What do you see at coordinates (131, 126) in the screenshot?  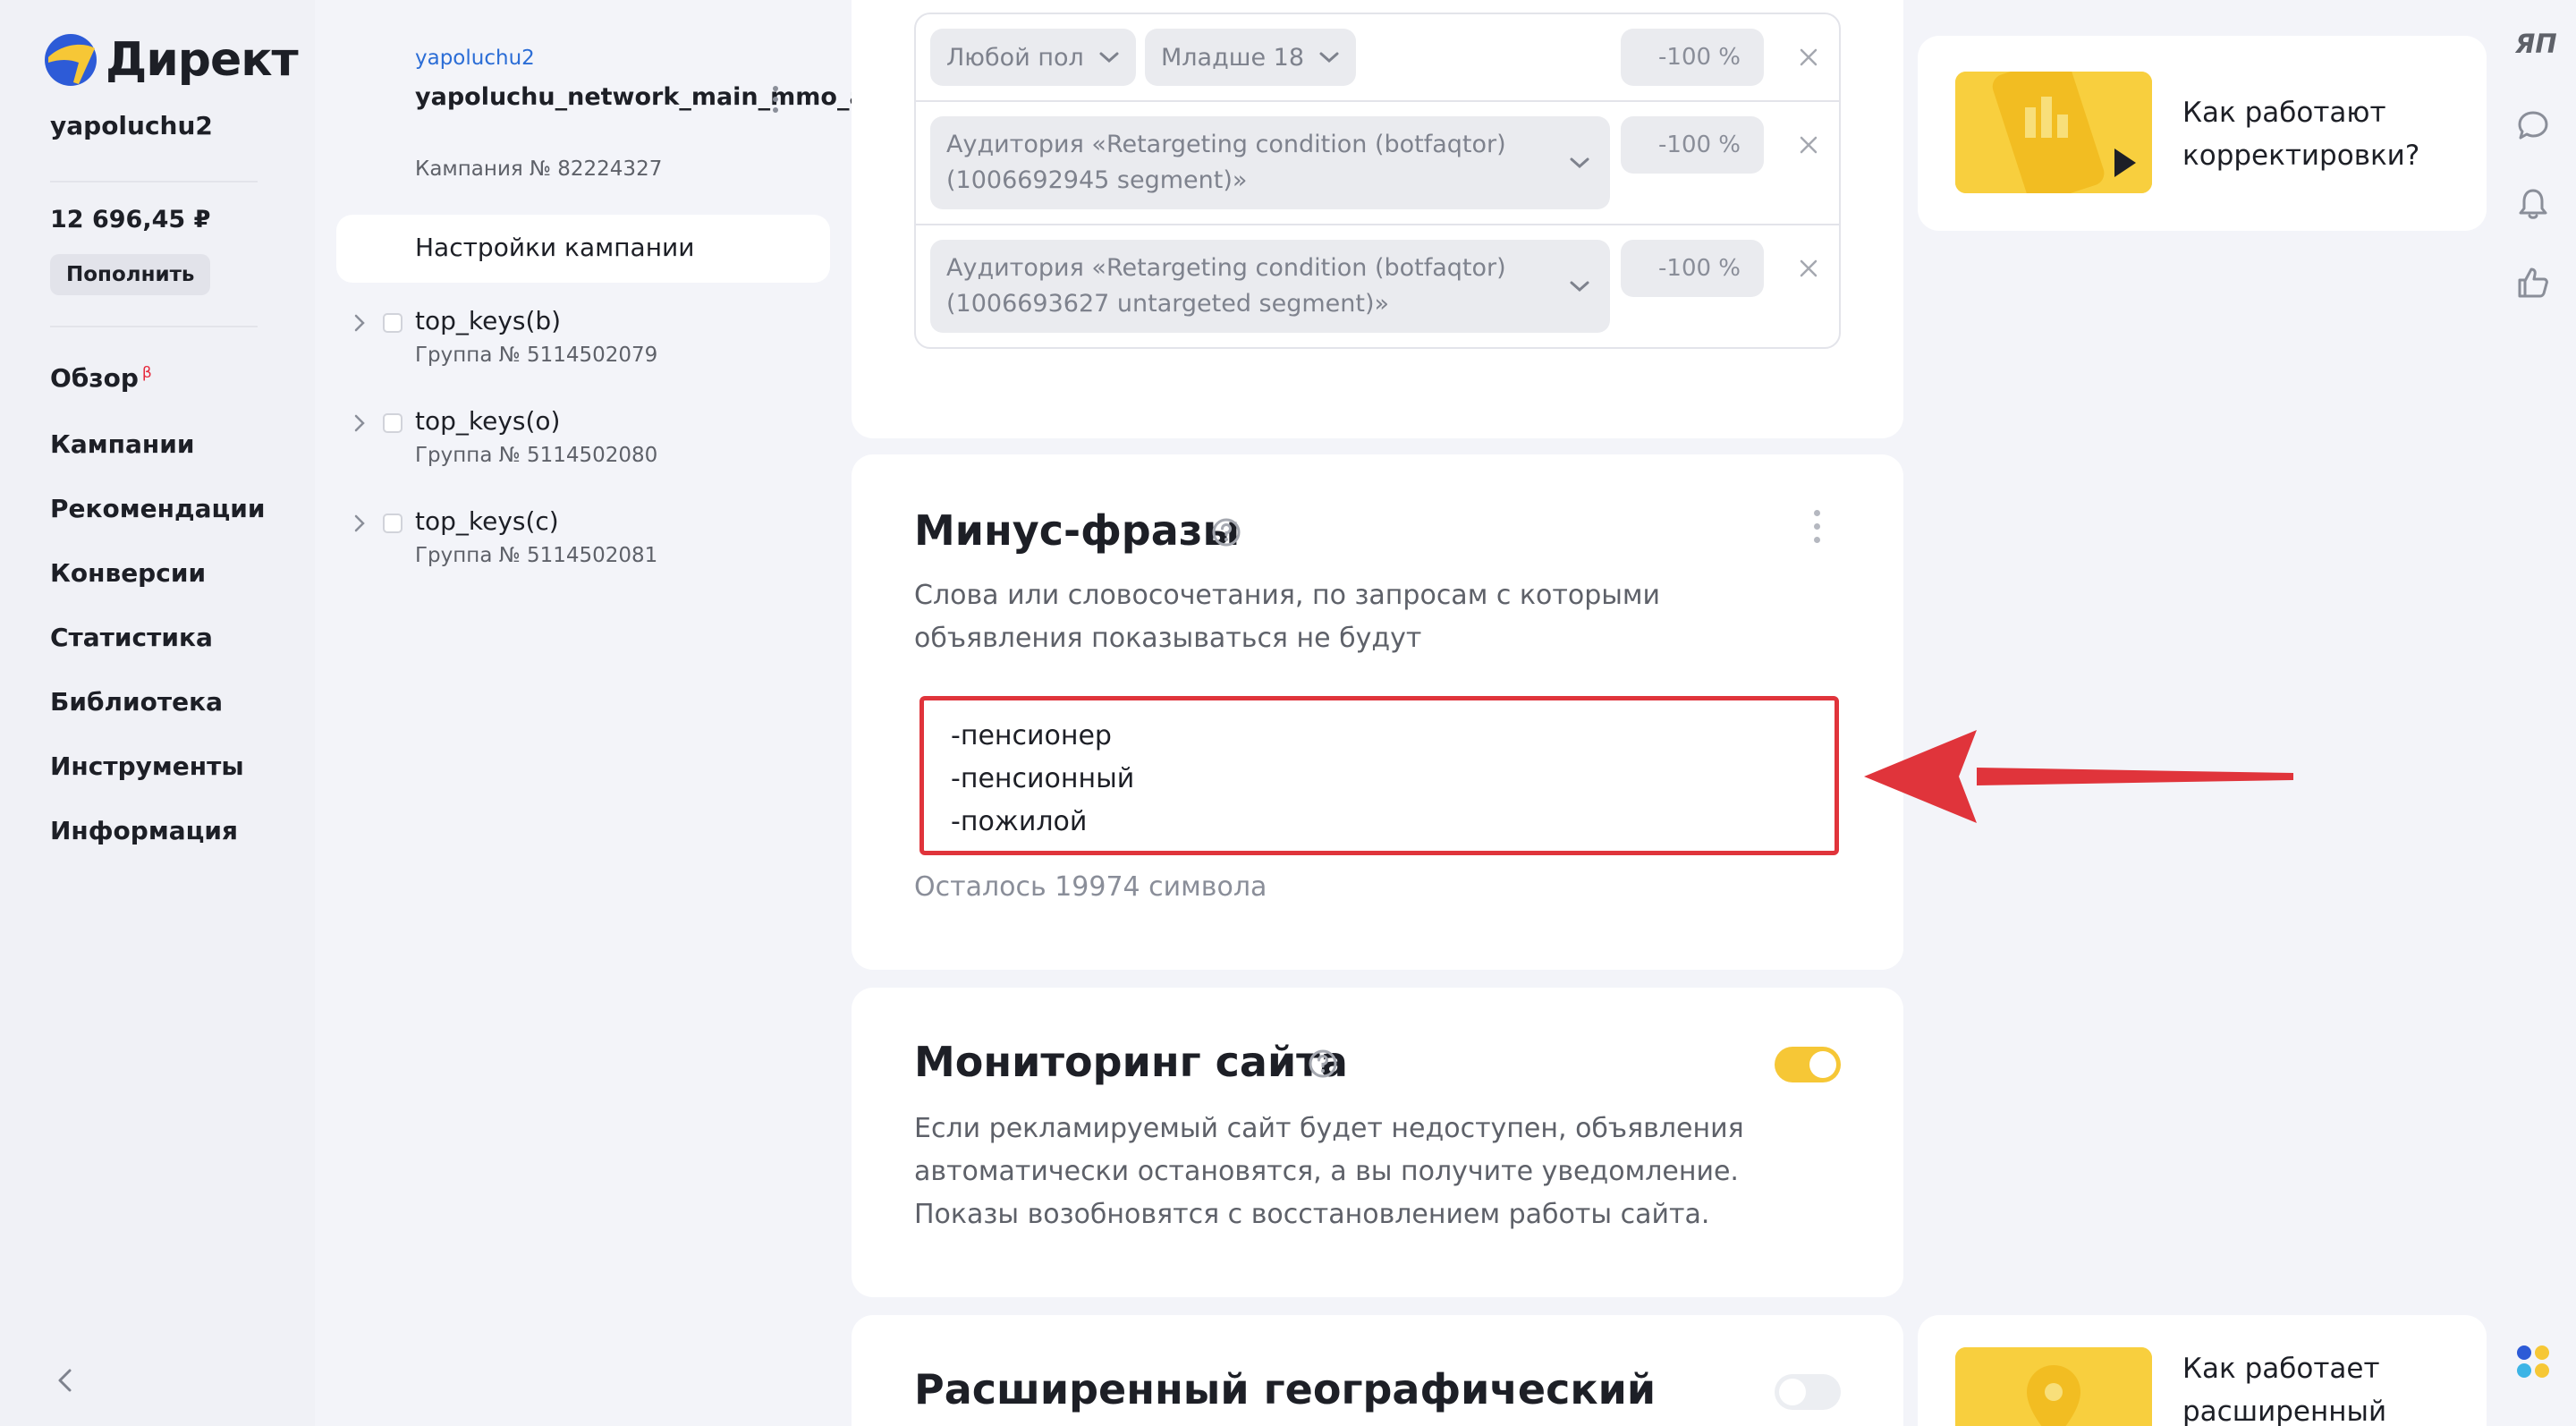 I see `account-username: yapoluchu2` at bounding box center [131, 126].